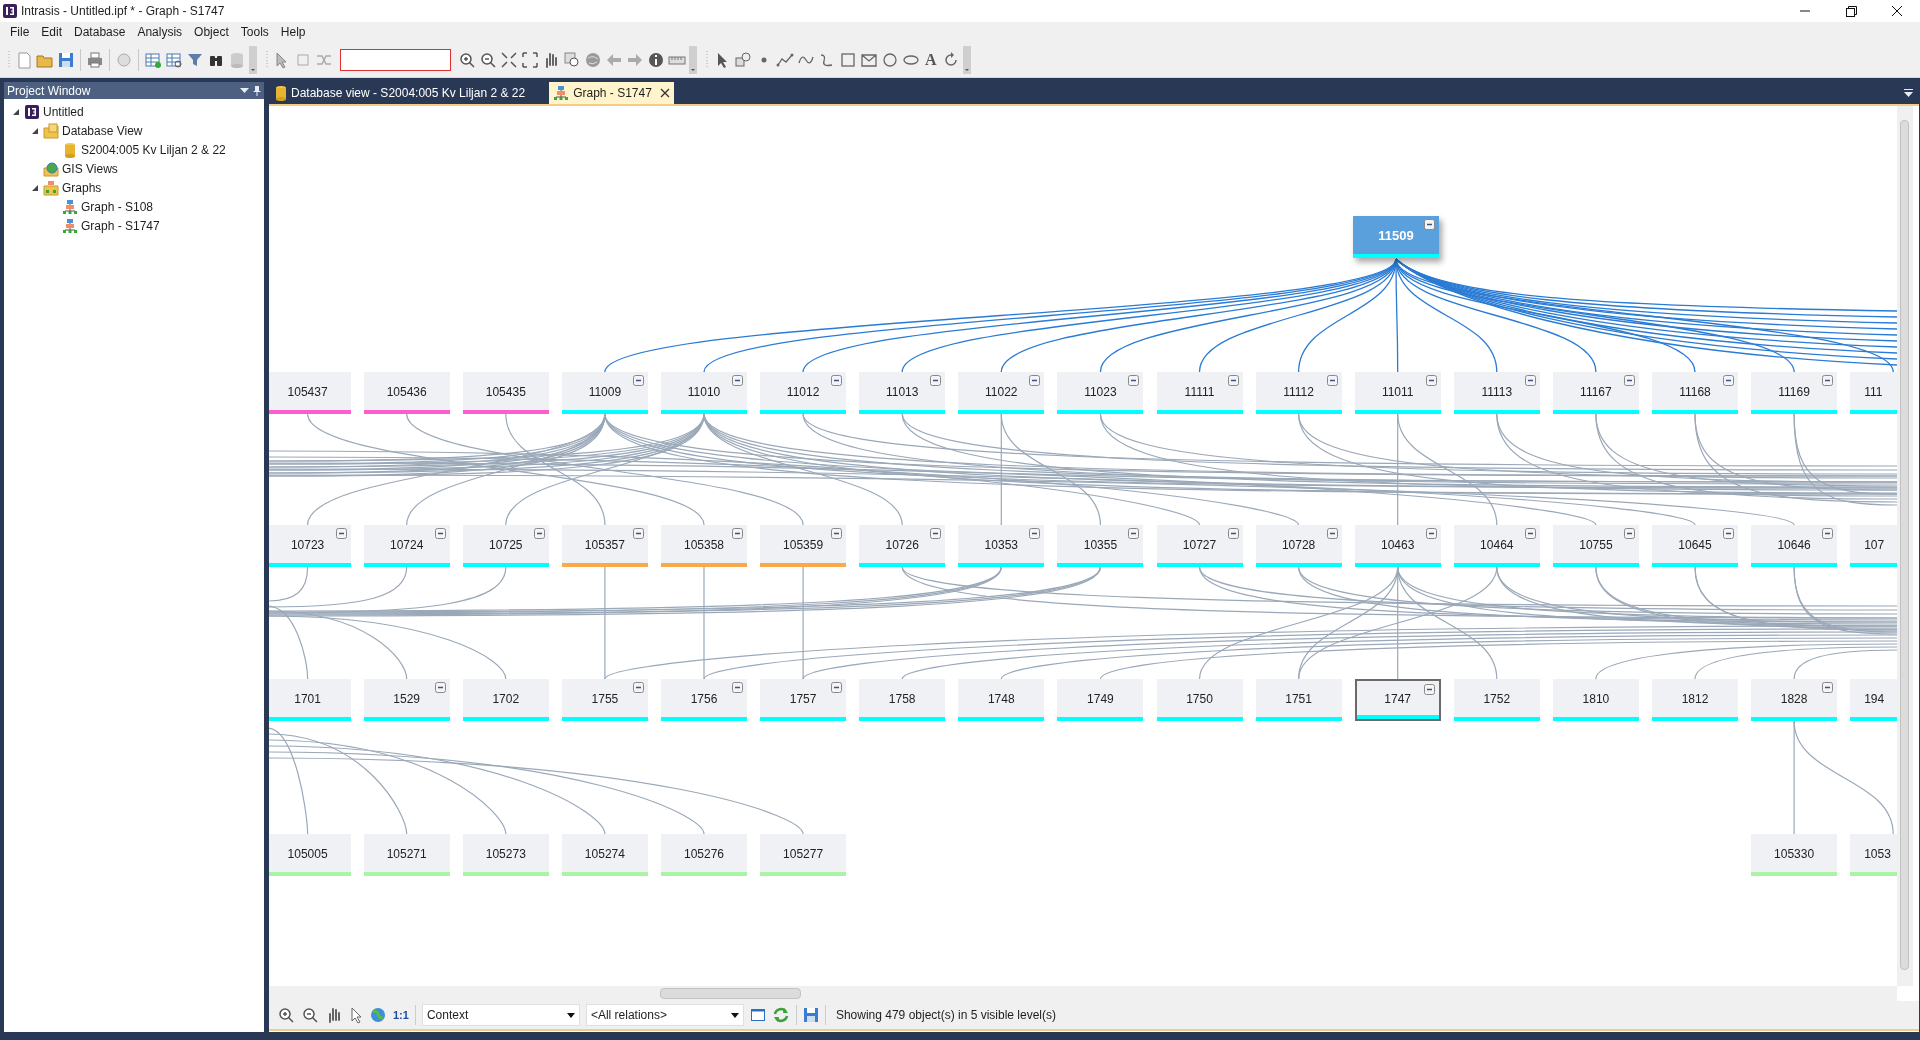 This screenshot has width=1920, height=1040. I want to click on tree-item: Database View, so click(102, 130).